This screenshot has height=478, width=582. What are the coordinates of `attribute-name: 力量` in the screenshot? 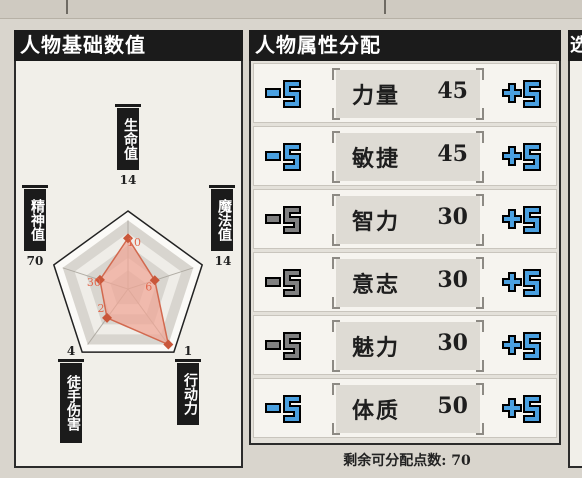 It's located at (376, 96).